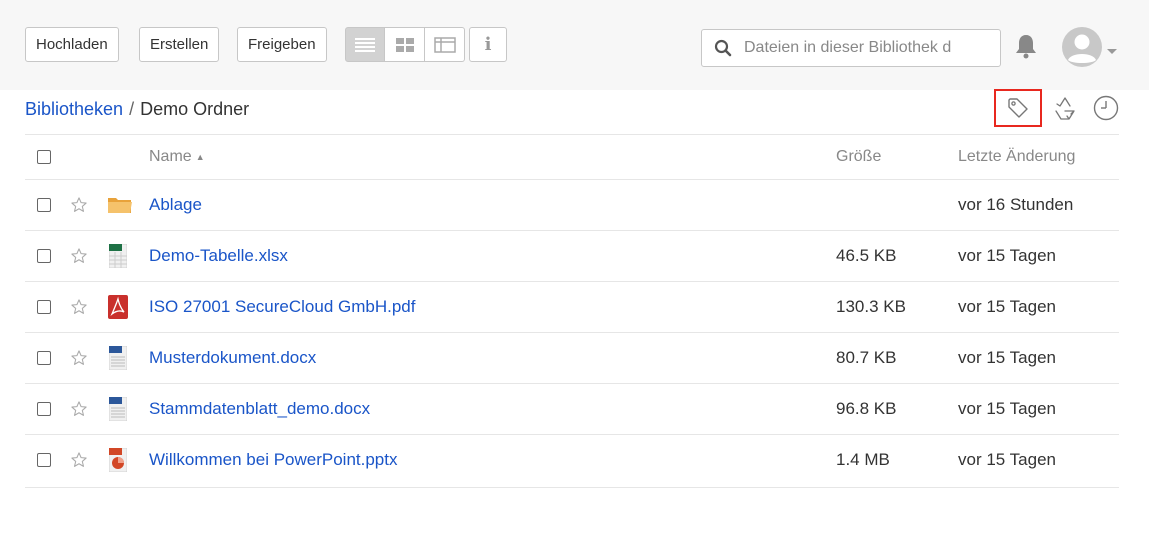 The height and width of the screenshot is (558, 1149). I want to click on column-header-modified: Letzte Änderung, so click(1016, 157).